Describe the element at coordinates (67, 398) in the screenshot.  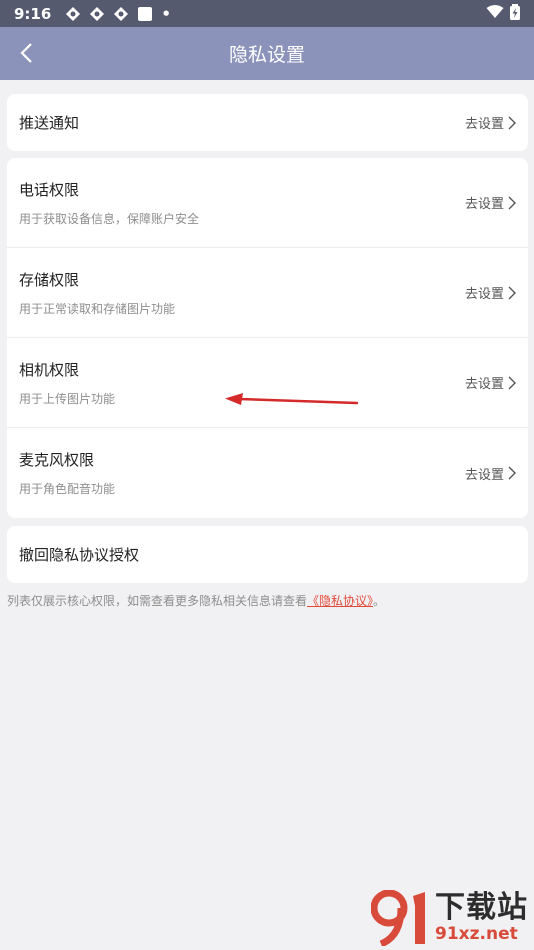
I see `permission-desc: 用于上传图片功能` at that location.